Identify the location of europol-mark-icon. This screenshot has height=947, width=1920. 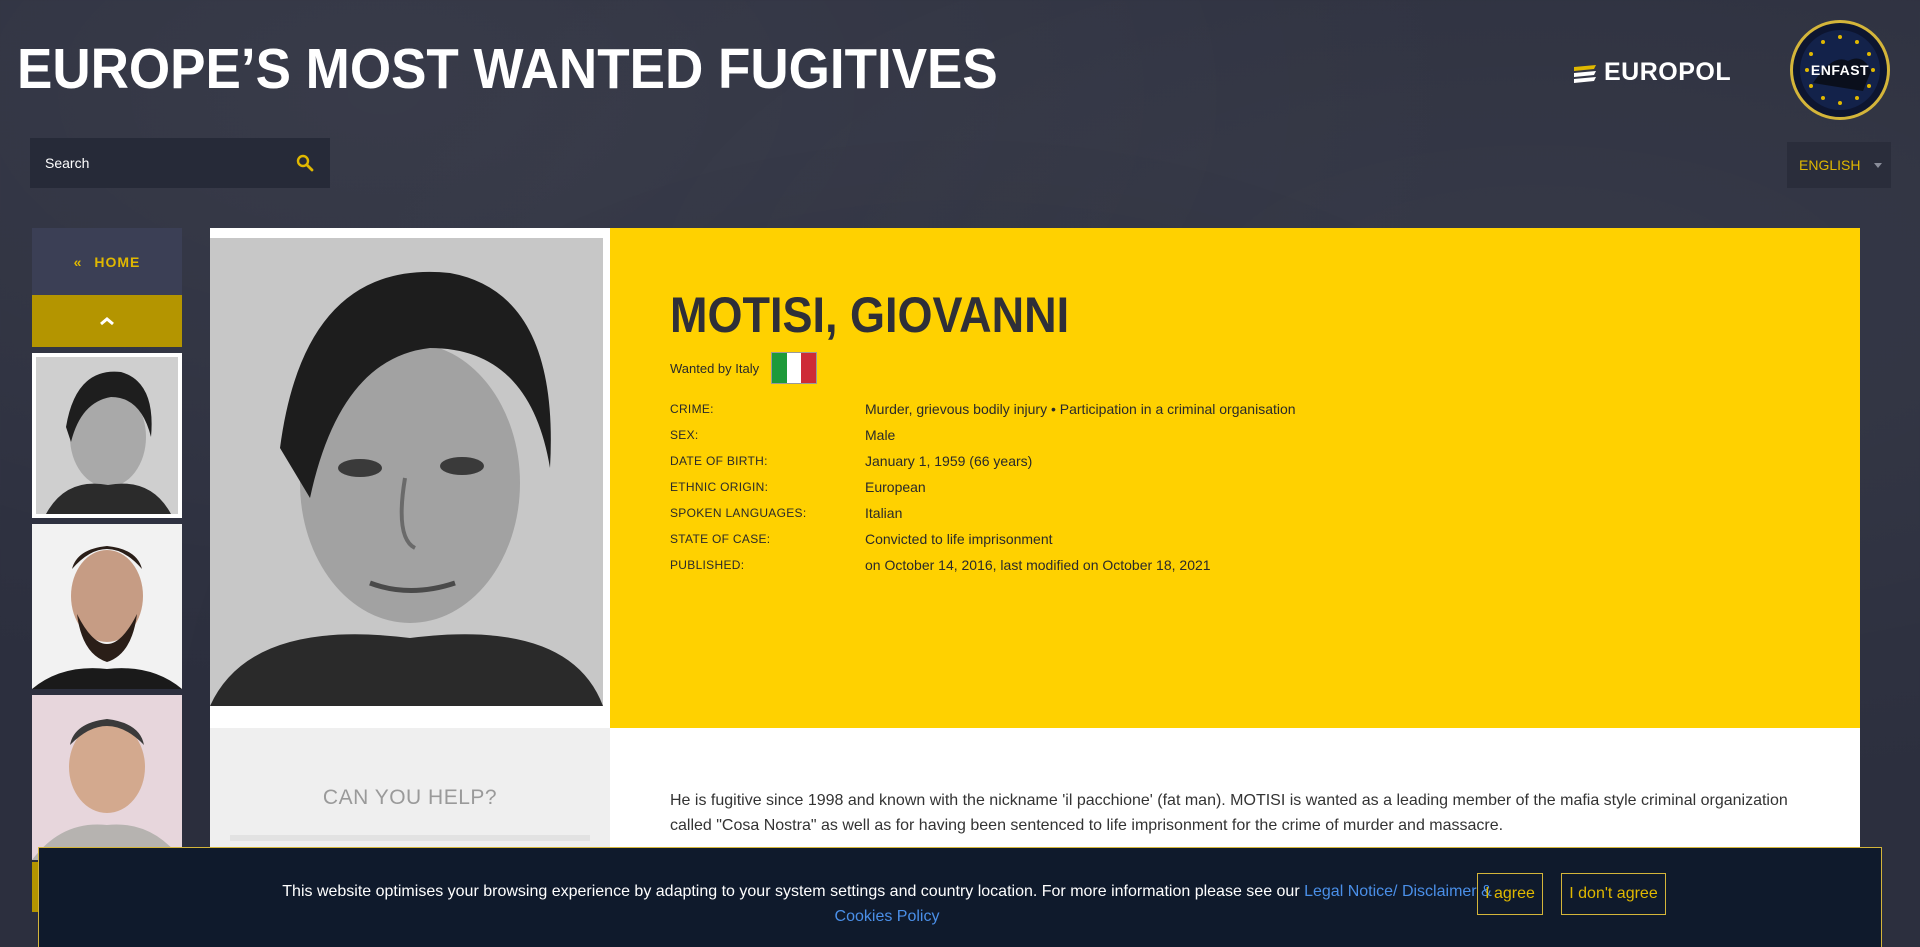
(1585, 73).